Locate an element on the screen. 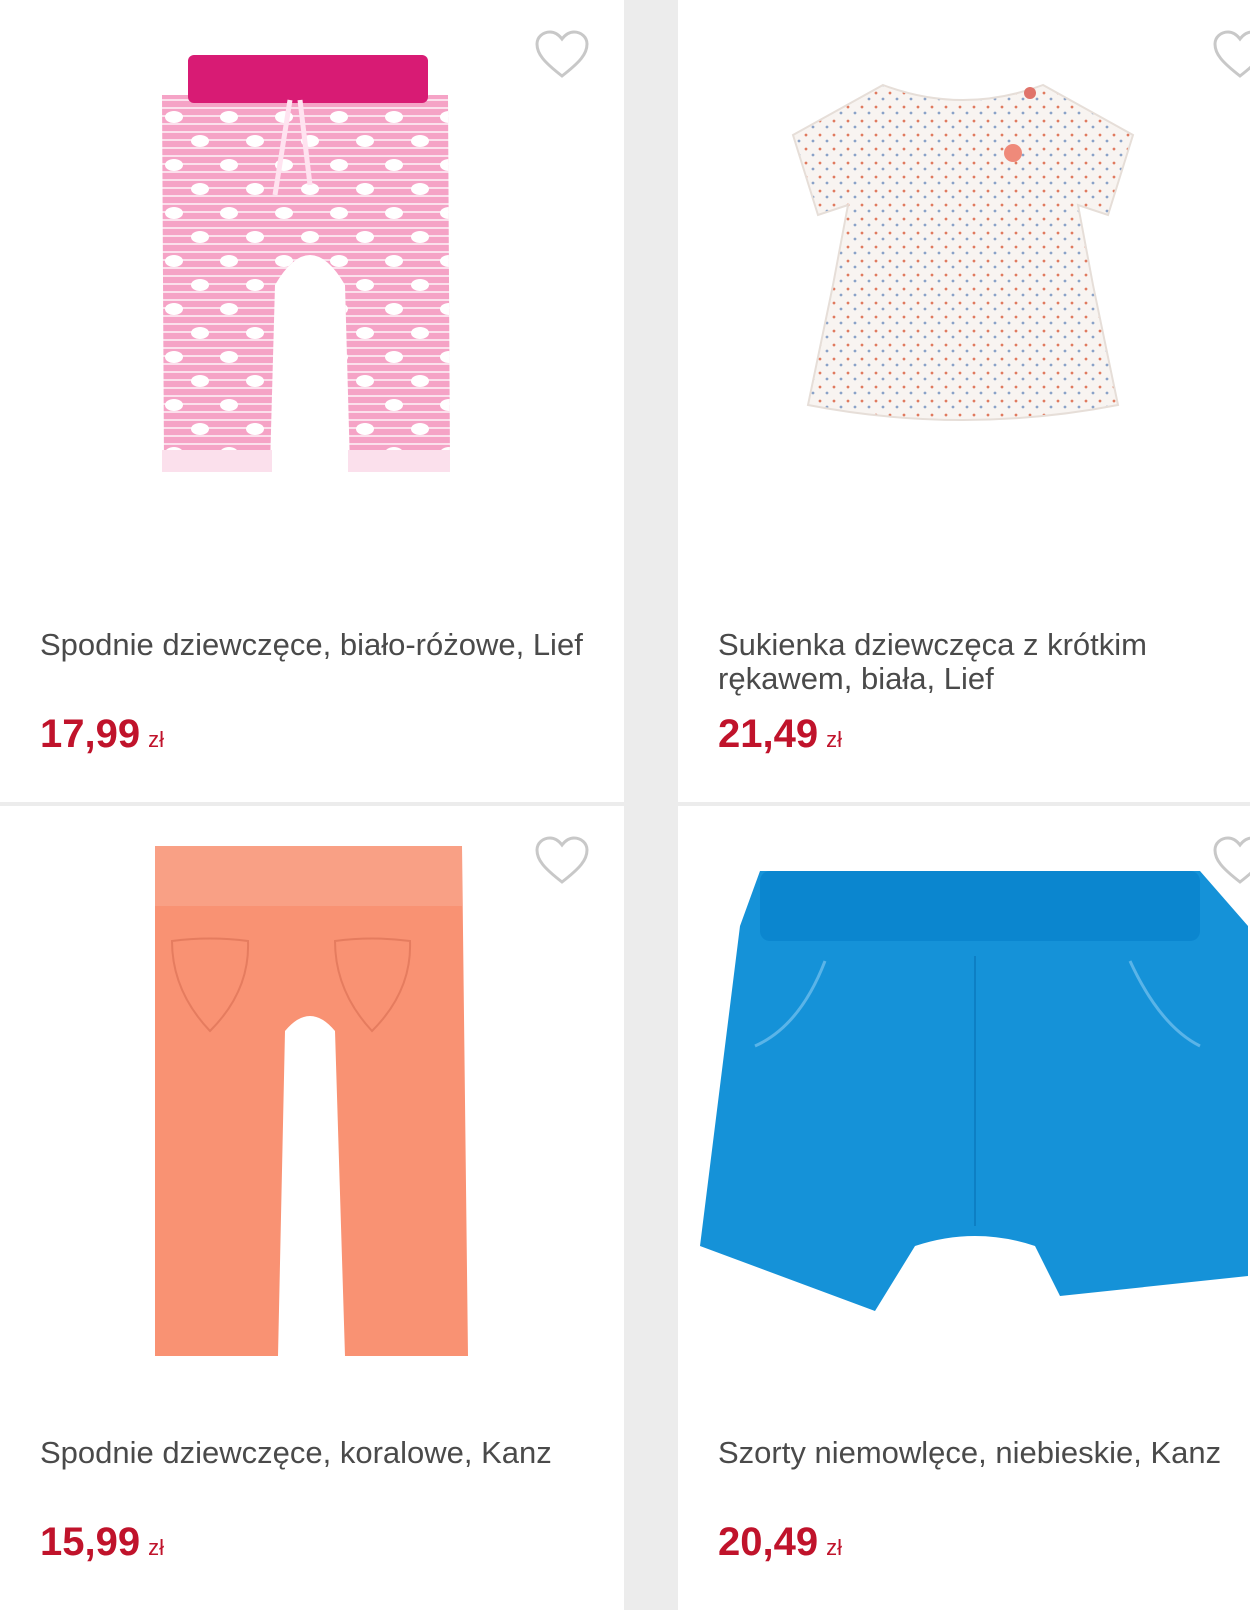 This screenshot has height=1610, width=1250. product-image-coral-pants is located at coordinates (310, 1101).